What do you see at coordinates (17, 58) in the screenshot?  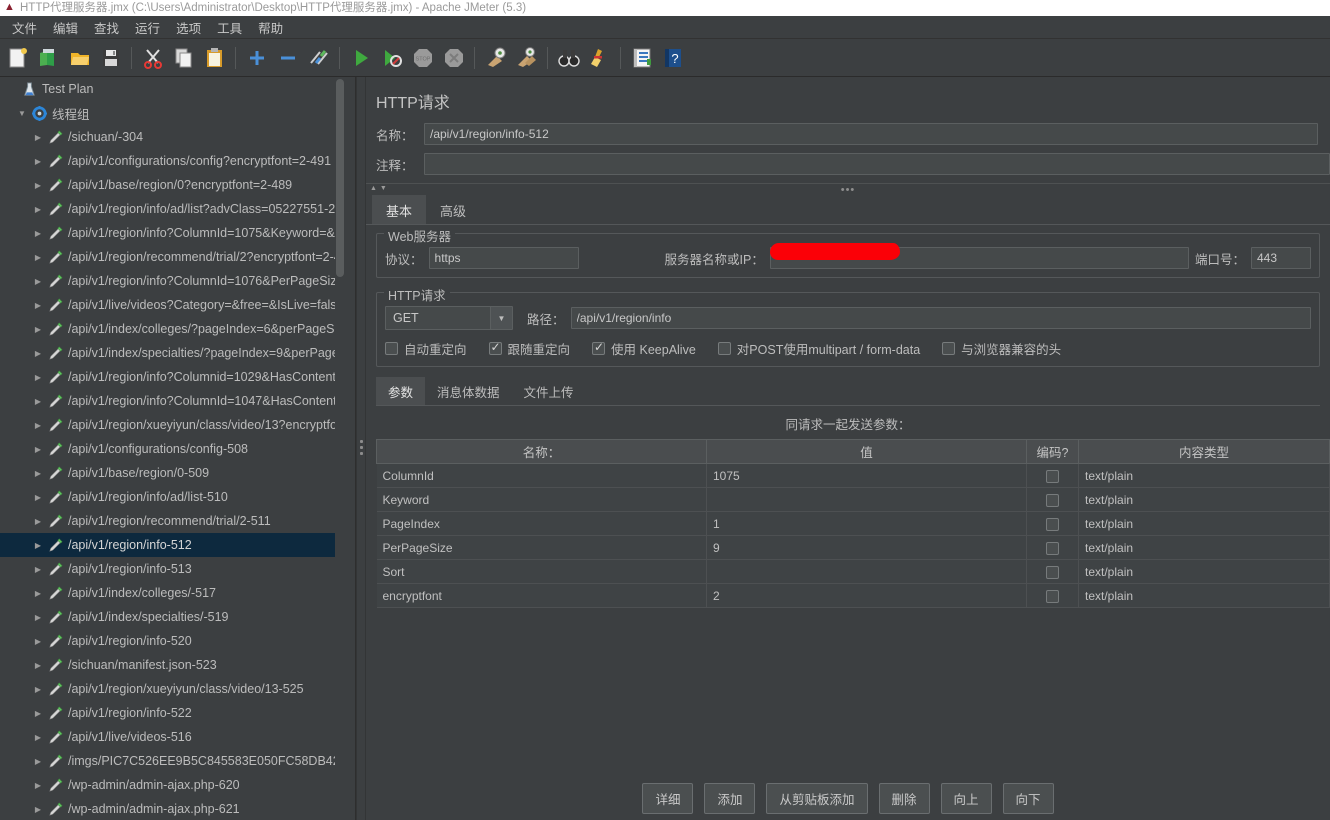 I see `new-document-button` at bounding box center [17, 58].